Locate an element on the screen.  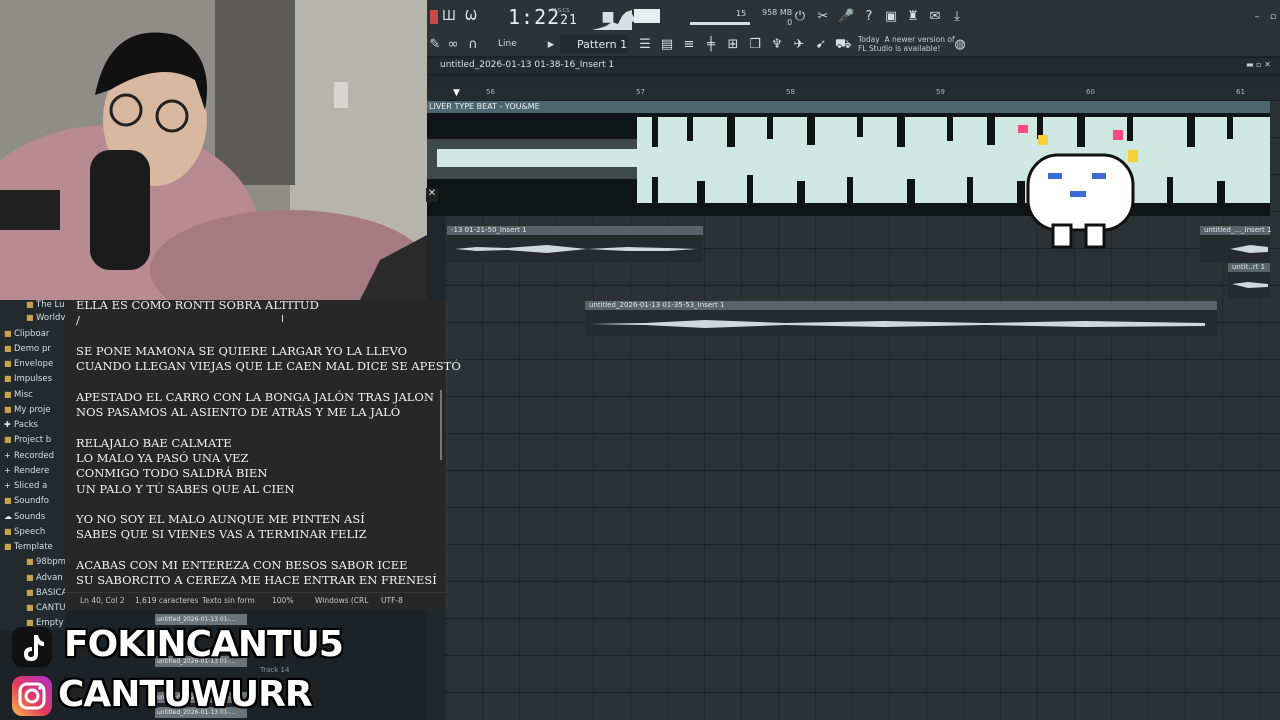
timeline-ruler: 56 57 58 59 60 61 ▼ is located at coordinates (853, 94).